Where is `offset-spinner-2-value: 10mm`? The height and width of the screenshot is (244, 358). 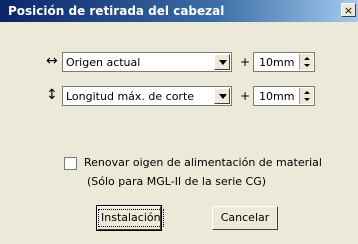
offset-spinner-2-value: 10mm is located at coordinates (277, 96).